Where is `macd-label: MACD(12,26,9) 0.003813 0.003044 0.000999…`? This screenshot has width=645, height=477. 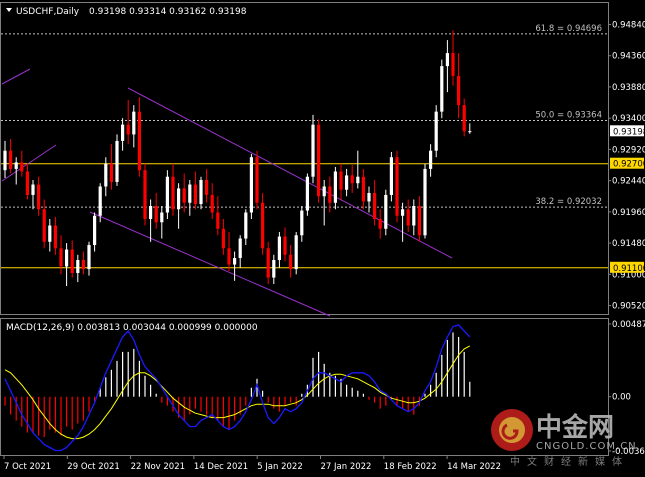 macd-label: MACD(12,26,9) 0.003813 0.003044 0.000999… is located at coordinates (132, 328).